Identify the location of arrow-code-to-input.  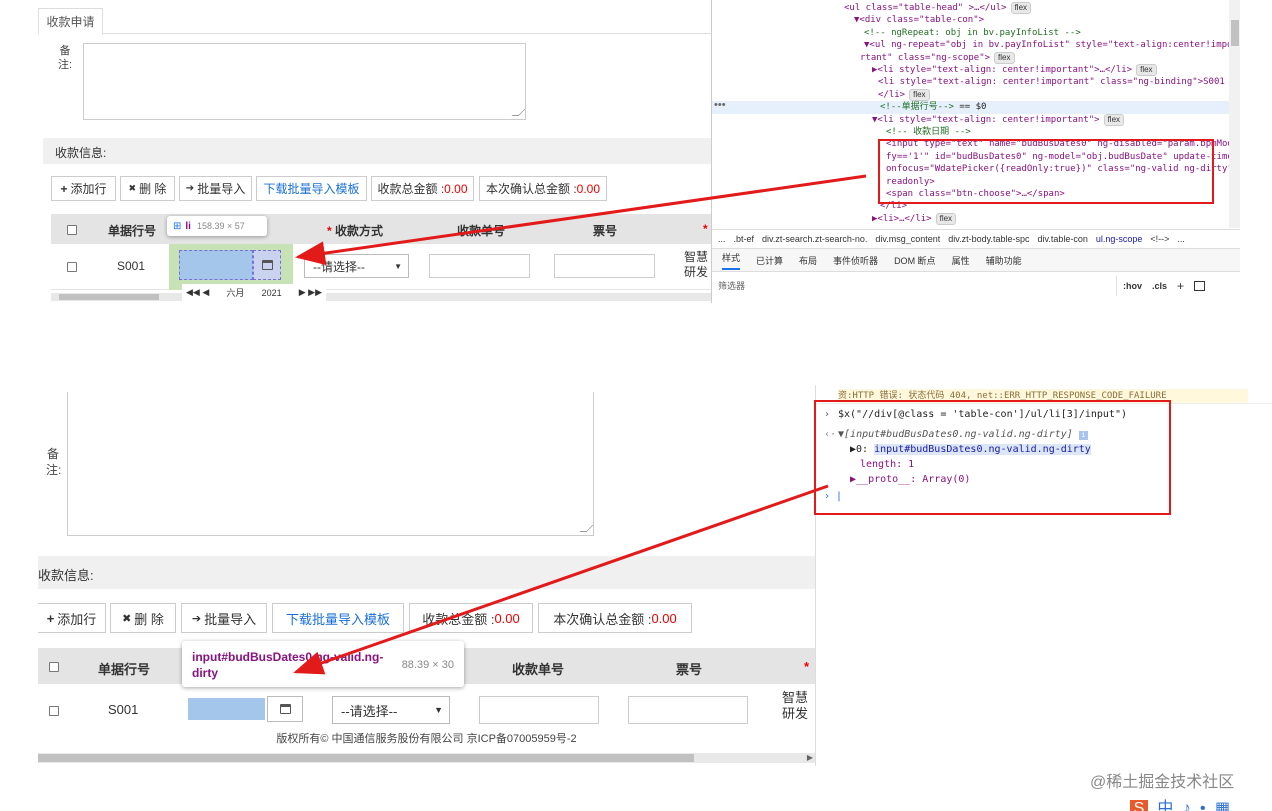
(581, 220).